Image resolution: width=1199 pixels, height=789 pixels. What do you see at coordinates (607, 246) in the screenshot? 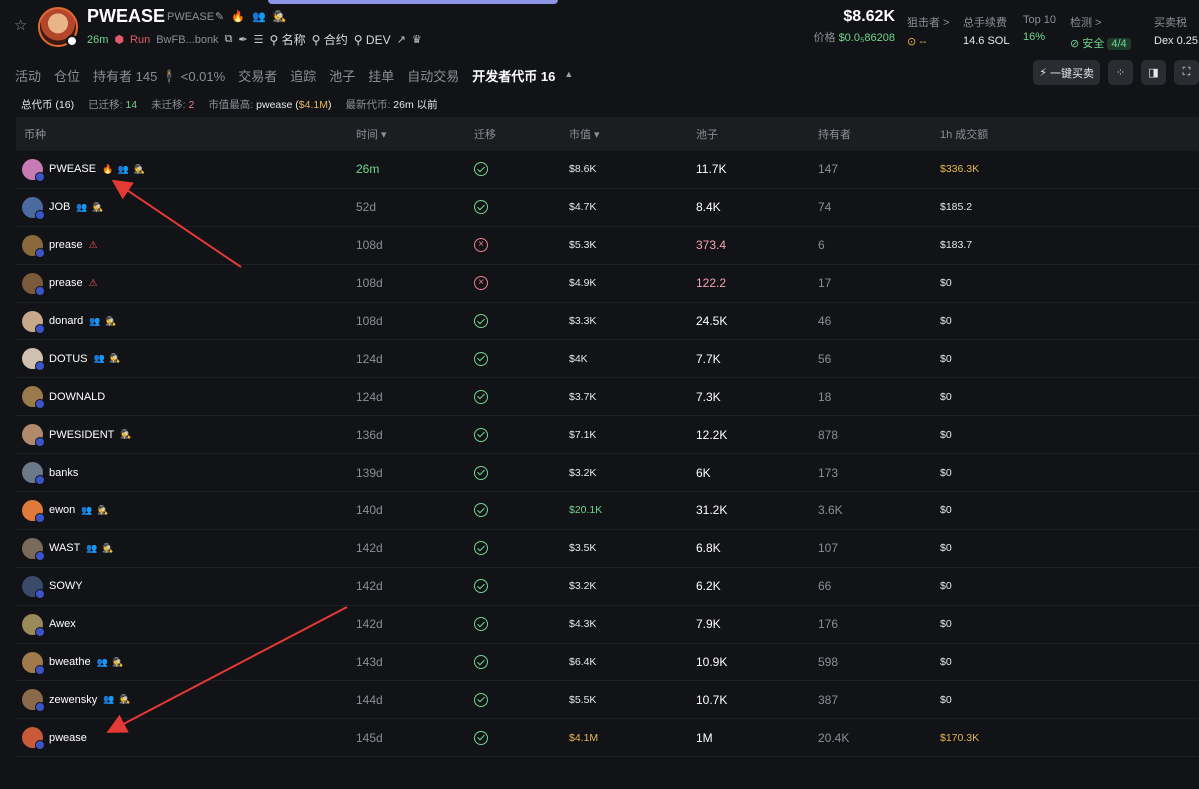
I see `table-row: prease ⚠ 108d × $5.3K 373.4 6 $183.7` at bounding box center [607, 246].